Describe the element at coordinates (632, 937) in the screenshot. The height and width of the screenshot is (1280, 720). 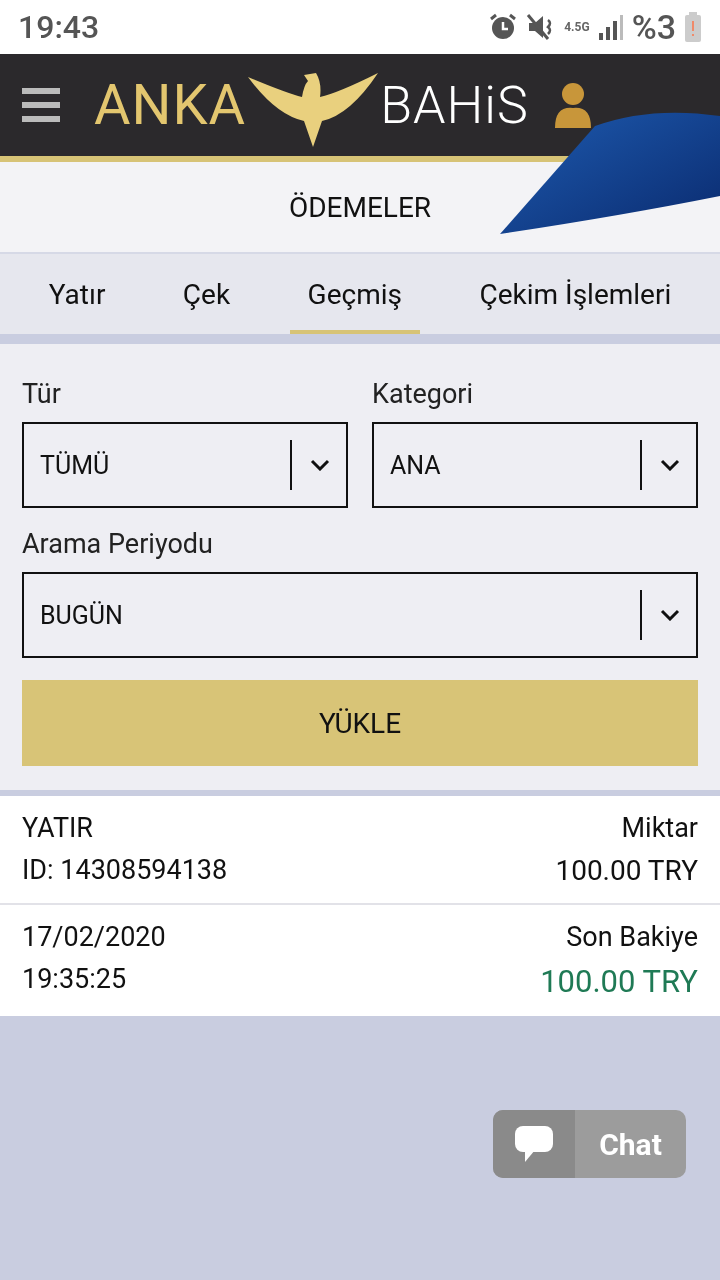
I see `balance-label: Son Bakiye` at that location.